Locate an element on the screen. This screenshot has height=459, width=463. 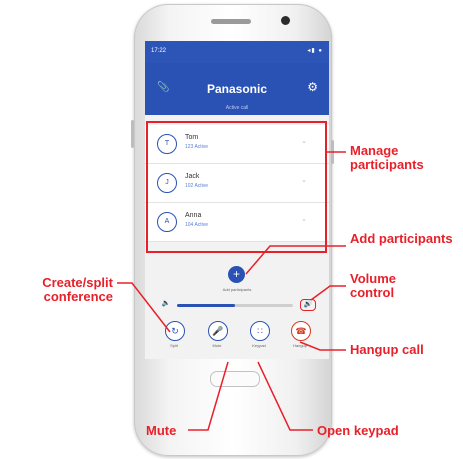
callout-volume-control: Volume control is located at coordinates (373, 285).